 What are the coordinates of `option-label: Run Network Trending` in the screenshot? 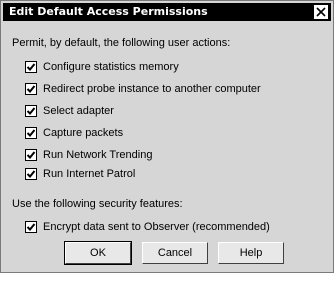 It's located at (98, 155).